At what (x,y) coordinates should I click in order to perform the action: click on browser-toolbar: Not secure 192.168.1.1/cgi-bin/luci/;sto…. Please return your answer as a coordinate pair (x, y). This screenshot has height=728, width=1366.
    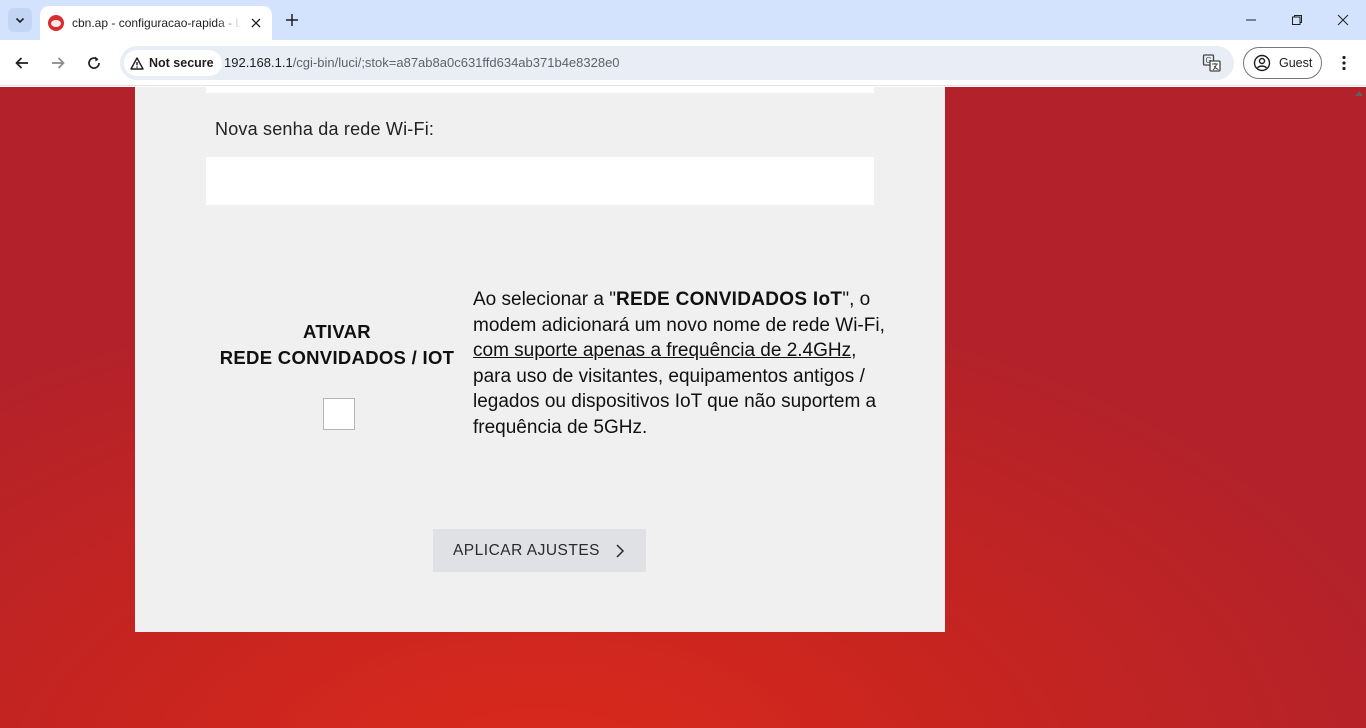
    Looking at the image, I should click on (683, 63).